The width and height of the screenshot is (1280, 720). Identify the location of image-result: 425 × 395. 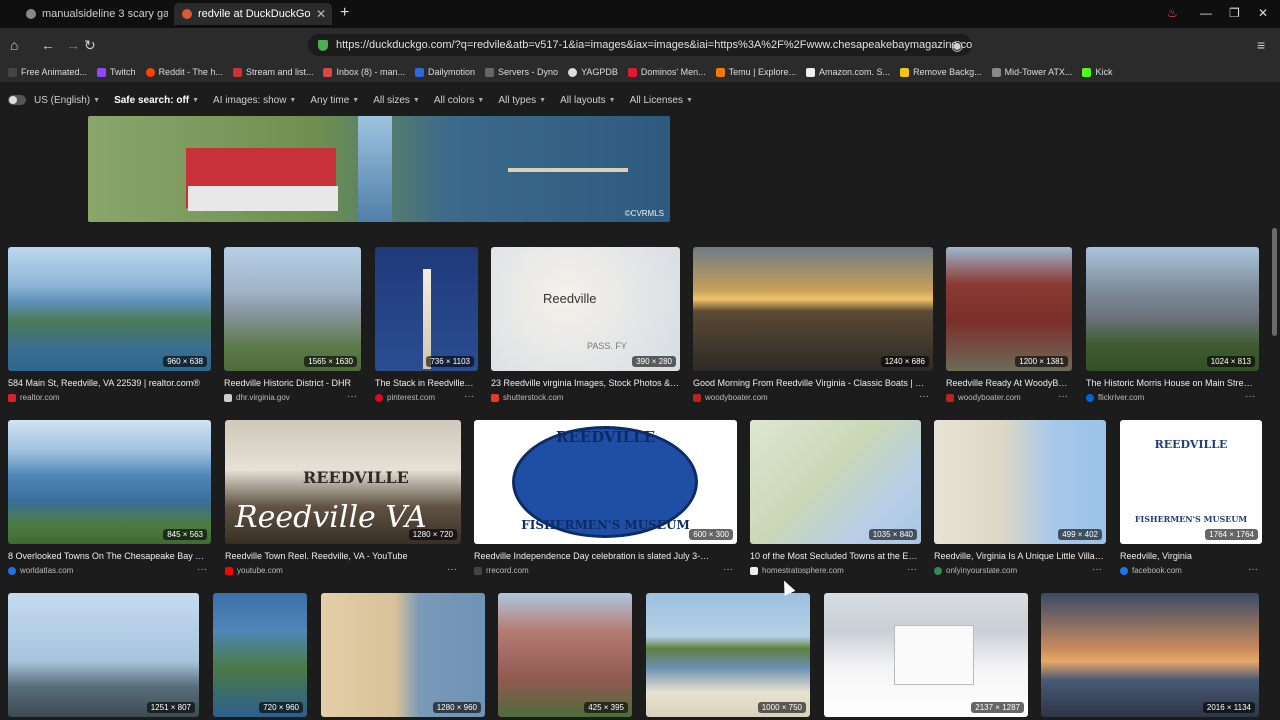
(565, 655).